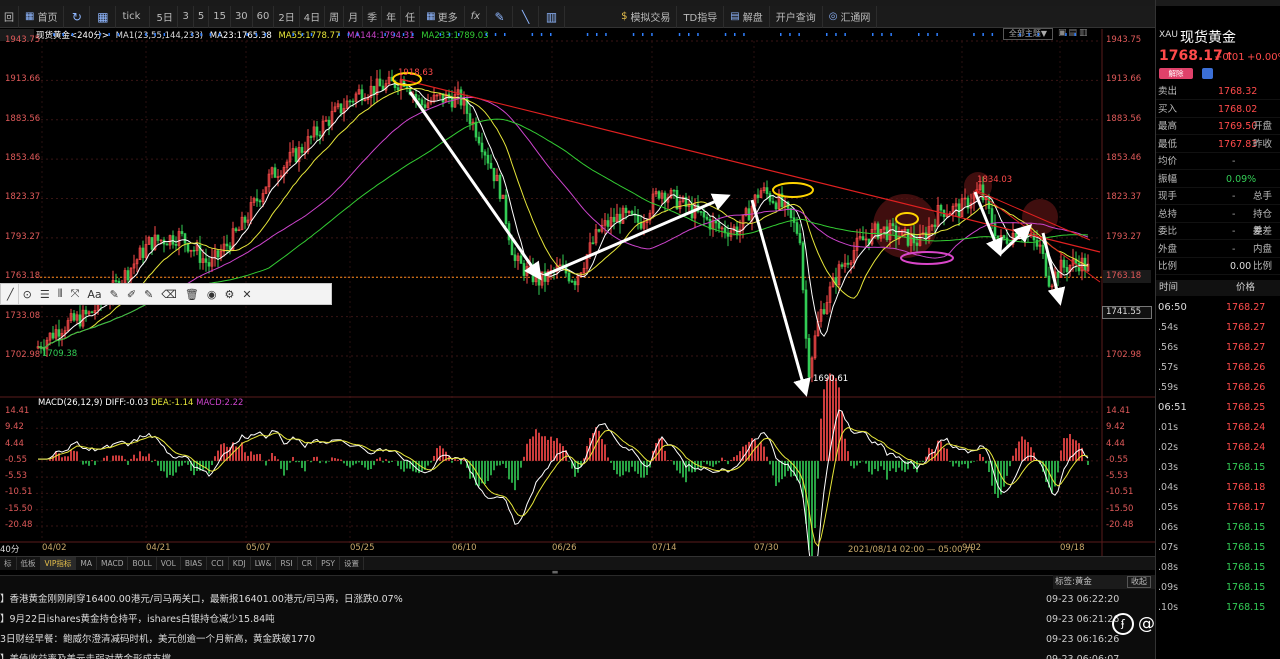  Describe the element at coordinates (202, 16) in the screenshot. I see `period-5min: 5` at that location.